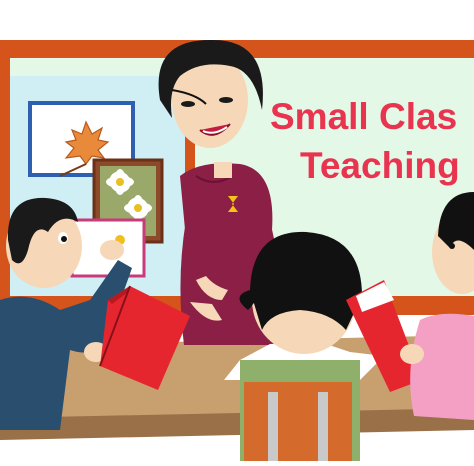 This screenshot has height=466, width=474. Describe the element at coordinates (380, 165) in the screenshot. I see `caption-line-2: Teaching` at that location.